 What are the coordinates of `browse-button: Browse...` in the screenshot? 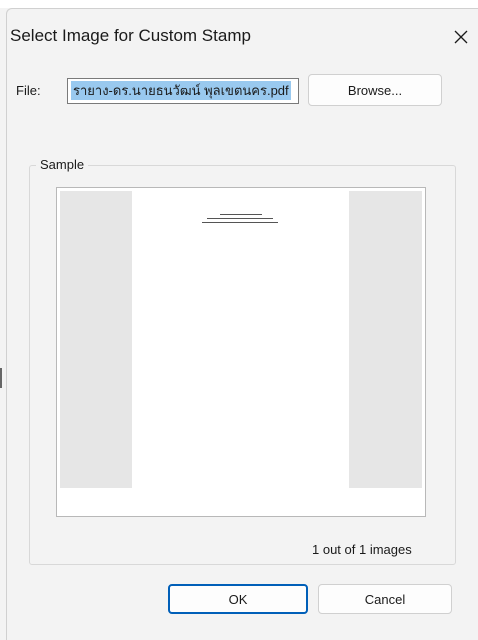 It's located at (375, 90).